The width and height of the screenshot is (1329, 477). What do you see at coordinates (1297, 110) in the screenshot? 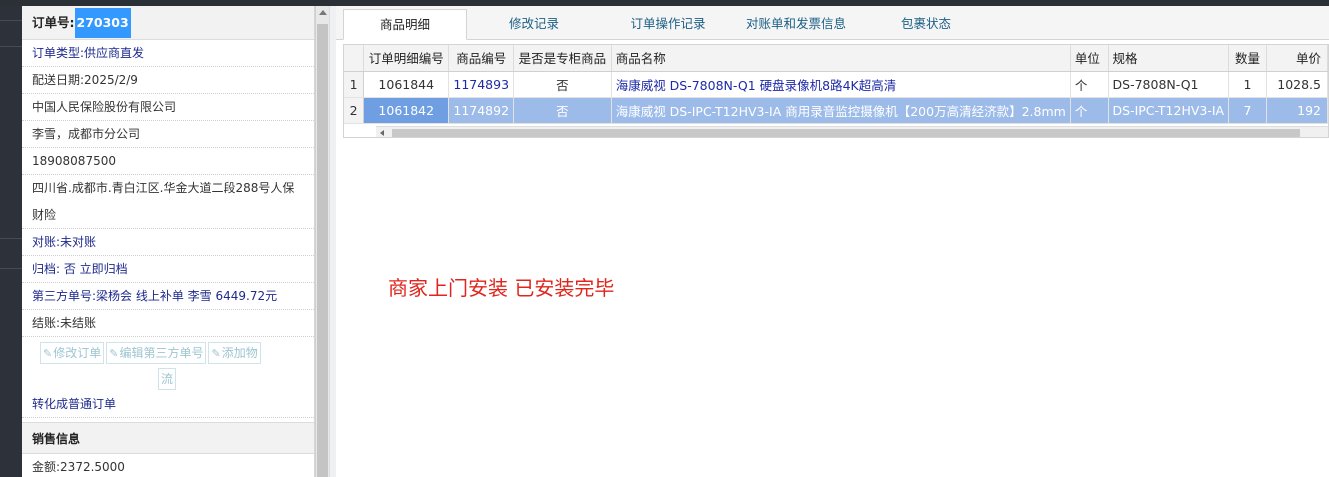
I see `cell-price: 192` at bounding box center [1297, 110].